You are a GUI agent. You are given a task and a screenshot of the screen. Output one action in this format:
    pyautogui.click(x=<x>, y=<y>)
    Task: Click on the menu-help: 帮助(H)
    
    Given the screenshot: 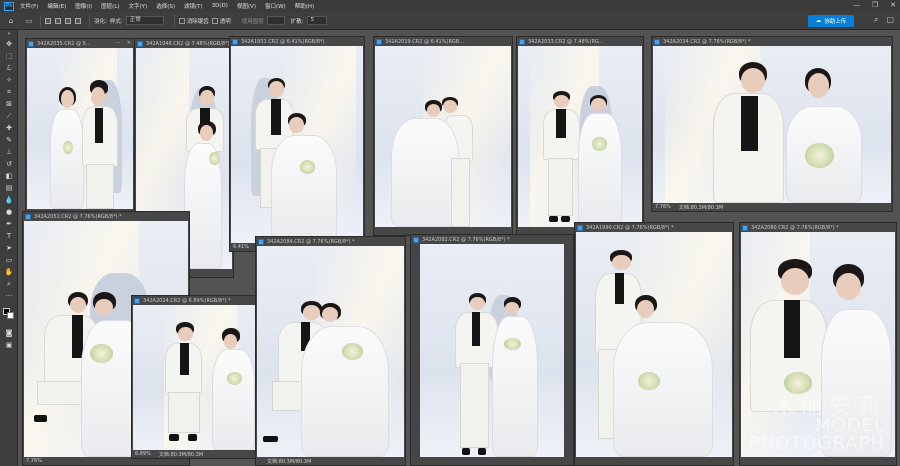 What is the action you would take?
    pyautogui.click(x=304, y=6)
    